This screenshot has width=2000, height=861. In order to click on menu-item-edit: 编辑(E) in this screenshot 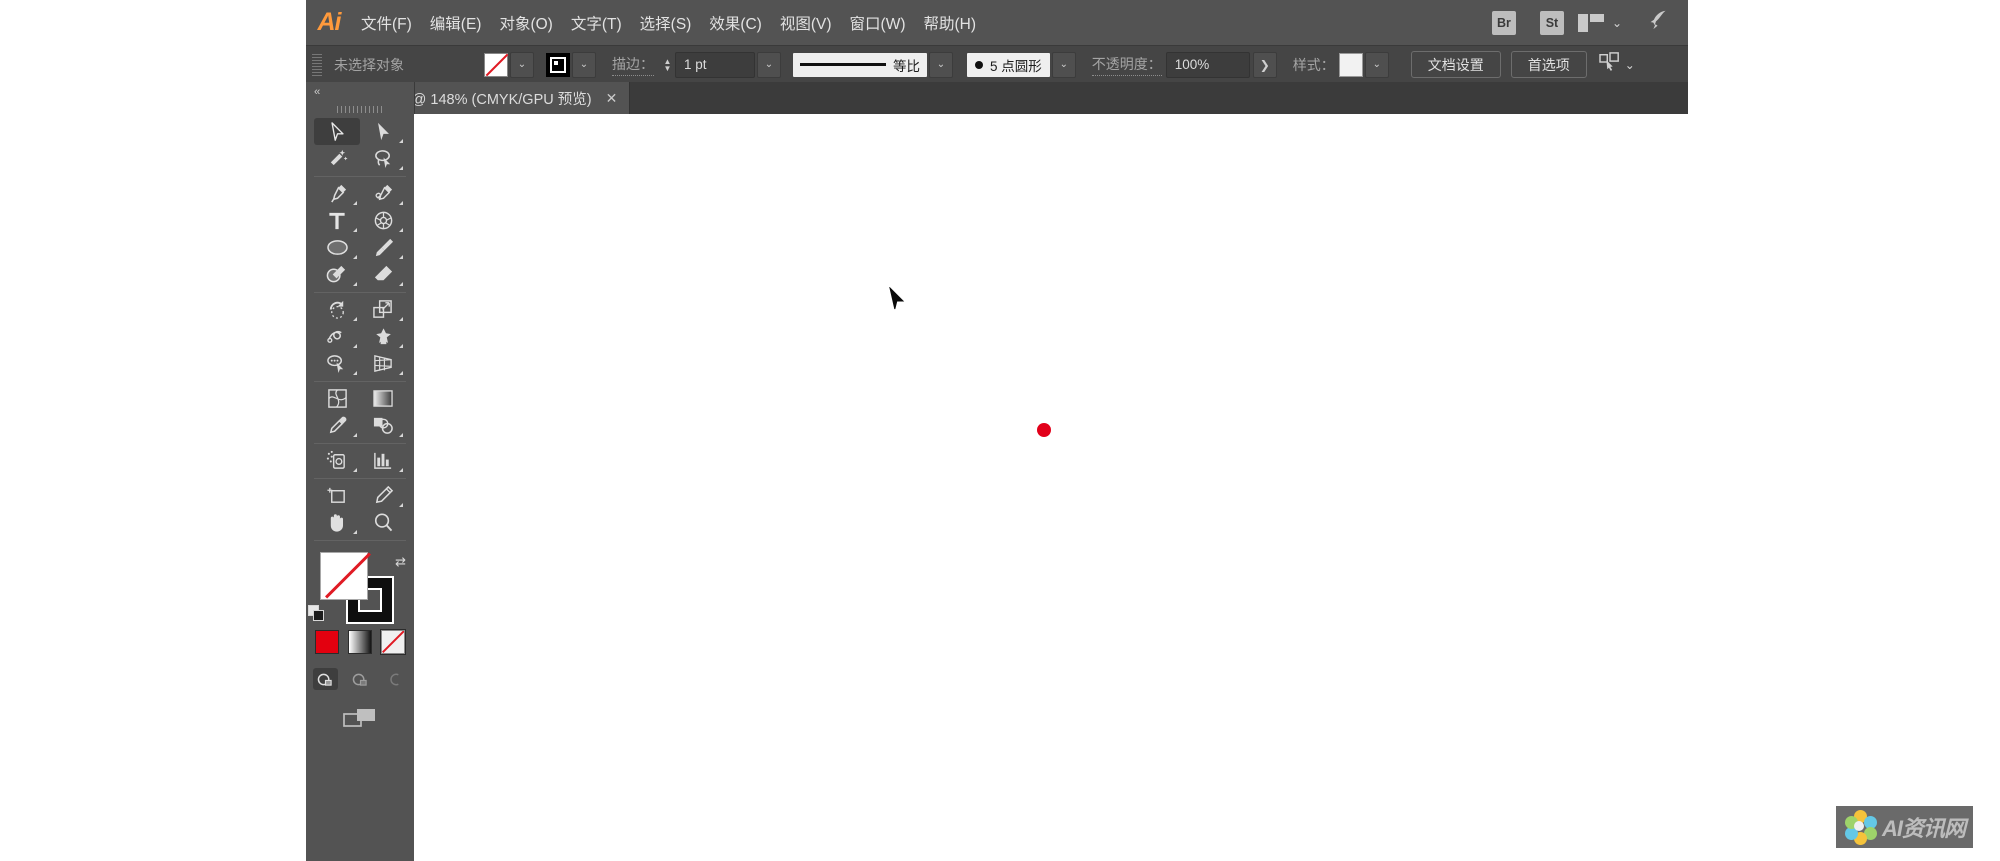, I will do `click(456, 22)`.